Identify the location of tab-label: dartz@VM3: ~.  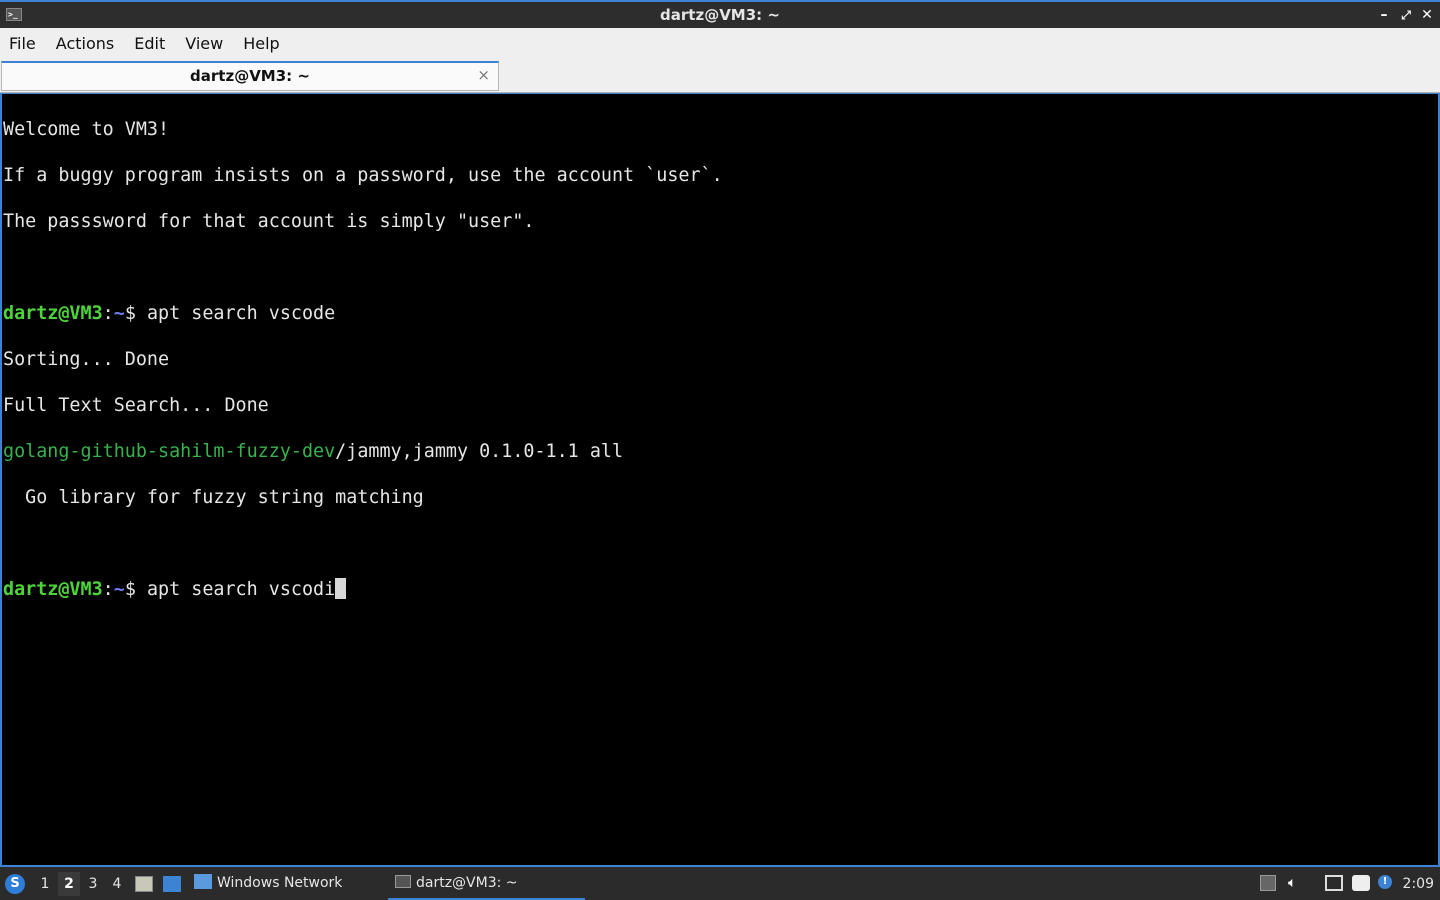
(250, 76).